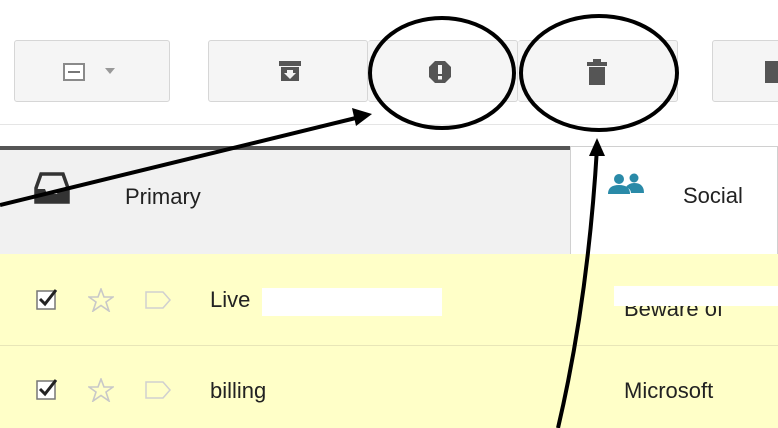 The image size is (778, 428). Describe the element at coordinates (626, 183) in the screenshot. I see `people-icon` at that location.